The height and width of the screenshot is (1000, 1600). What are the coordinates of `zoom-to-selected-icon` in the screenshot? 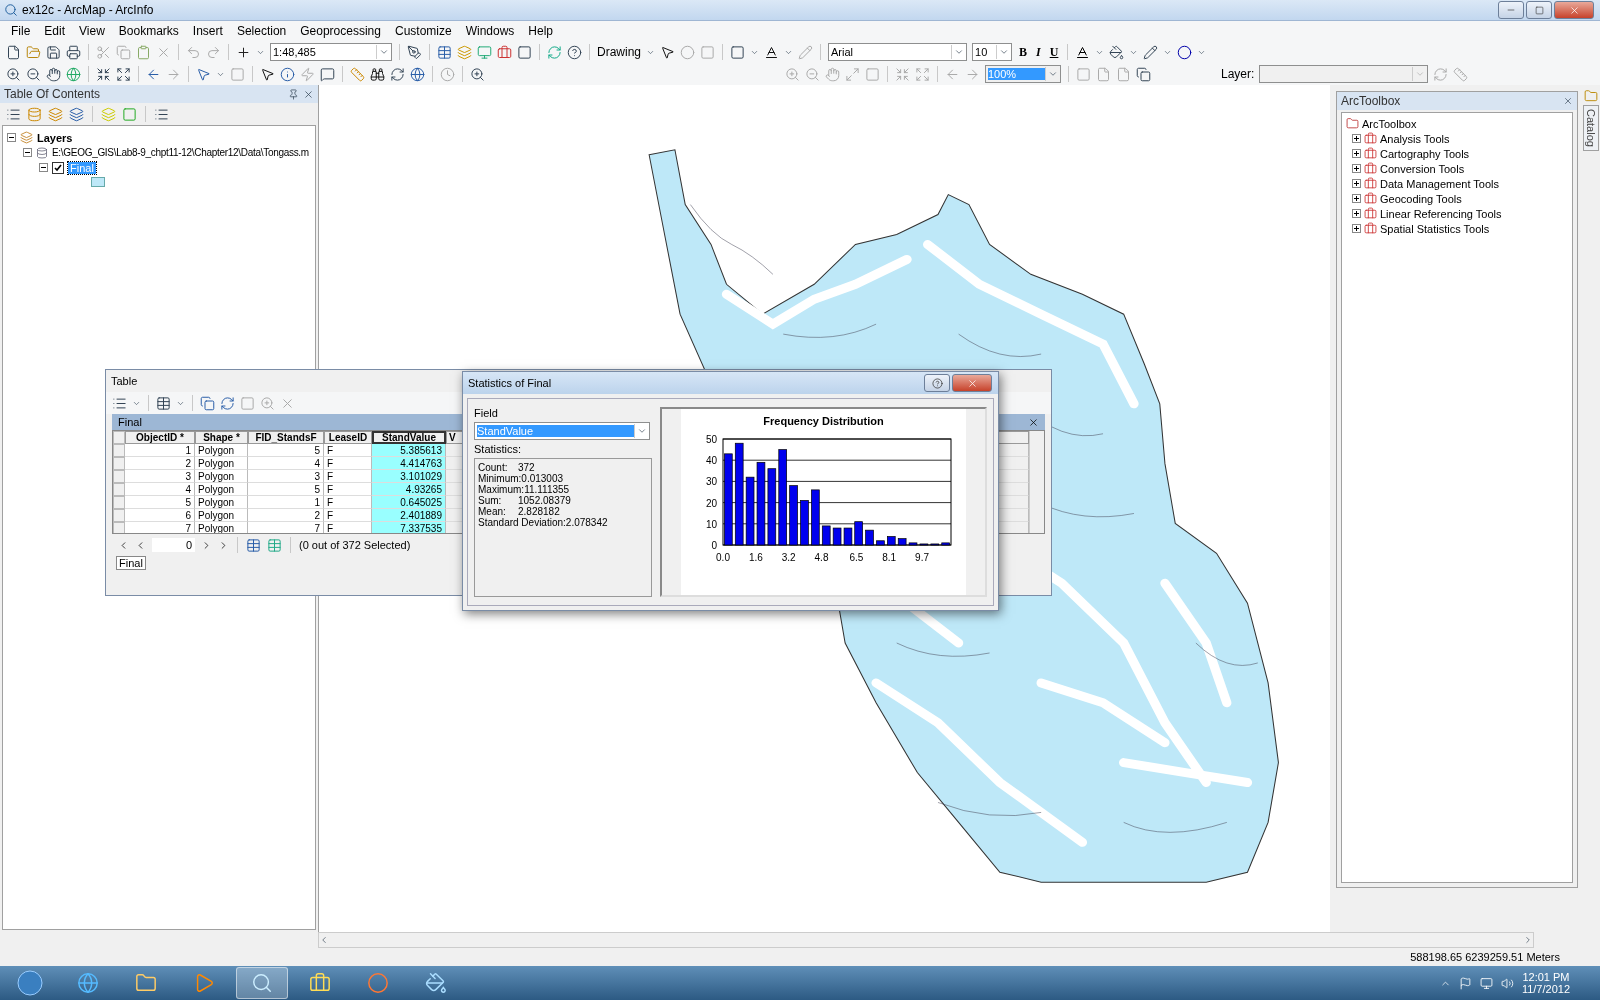 It's located at (267, 403).